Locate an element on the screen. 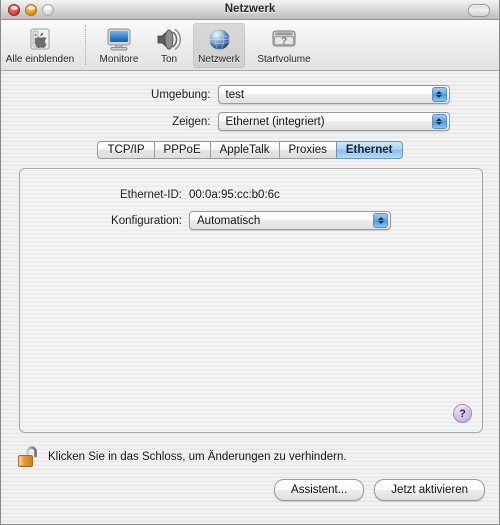  zoom-button is located at coordinates (48, 9).